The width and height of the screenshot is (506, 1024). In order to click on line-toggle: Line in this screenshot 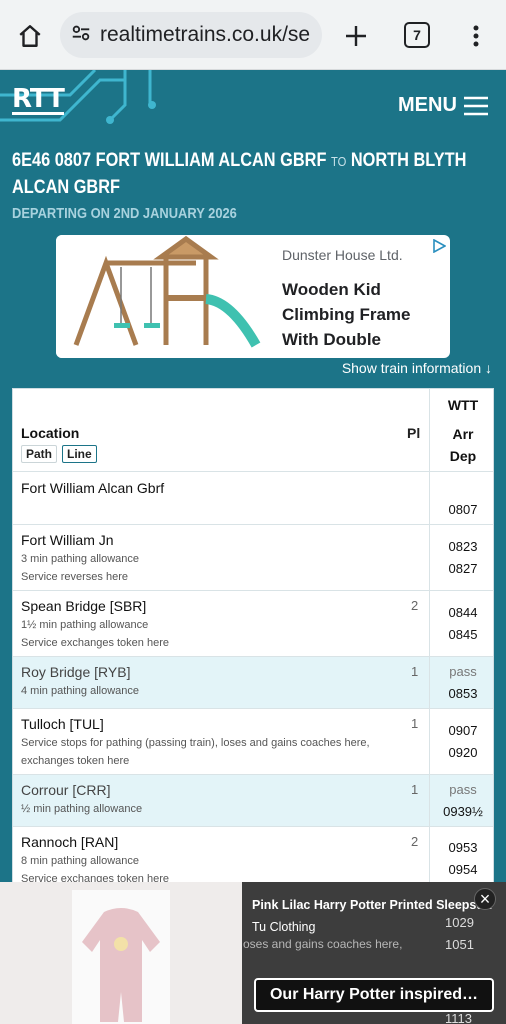, I will do `click(79, 454)`.